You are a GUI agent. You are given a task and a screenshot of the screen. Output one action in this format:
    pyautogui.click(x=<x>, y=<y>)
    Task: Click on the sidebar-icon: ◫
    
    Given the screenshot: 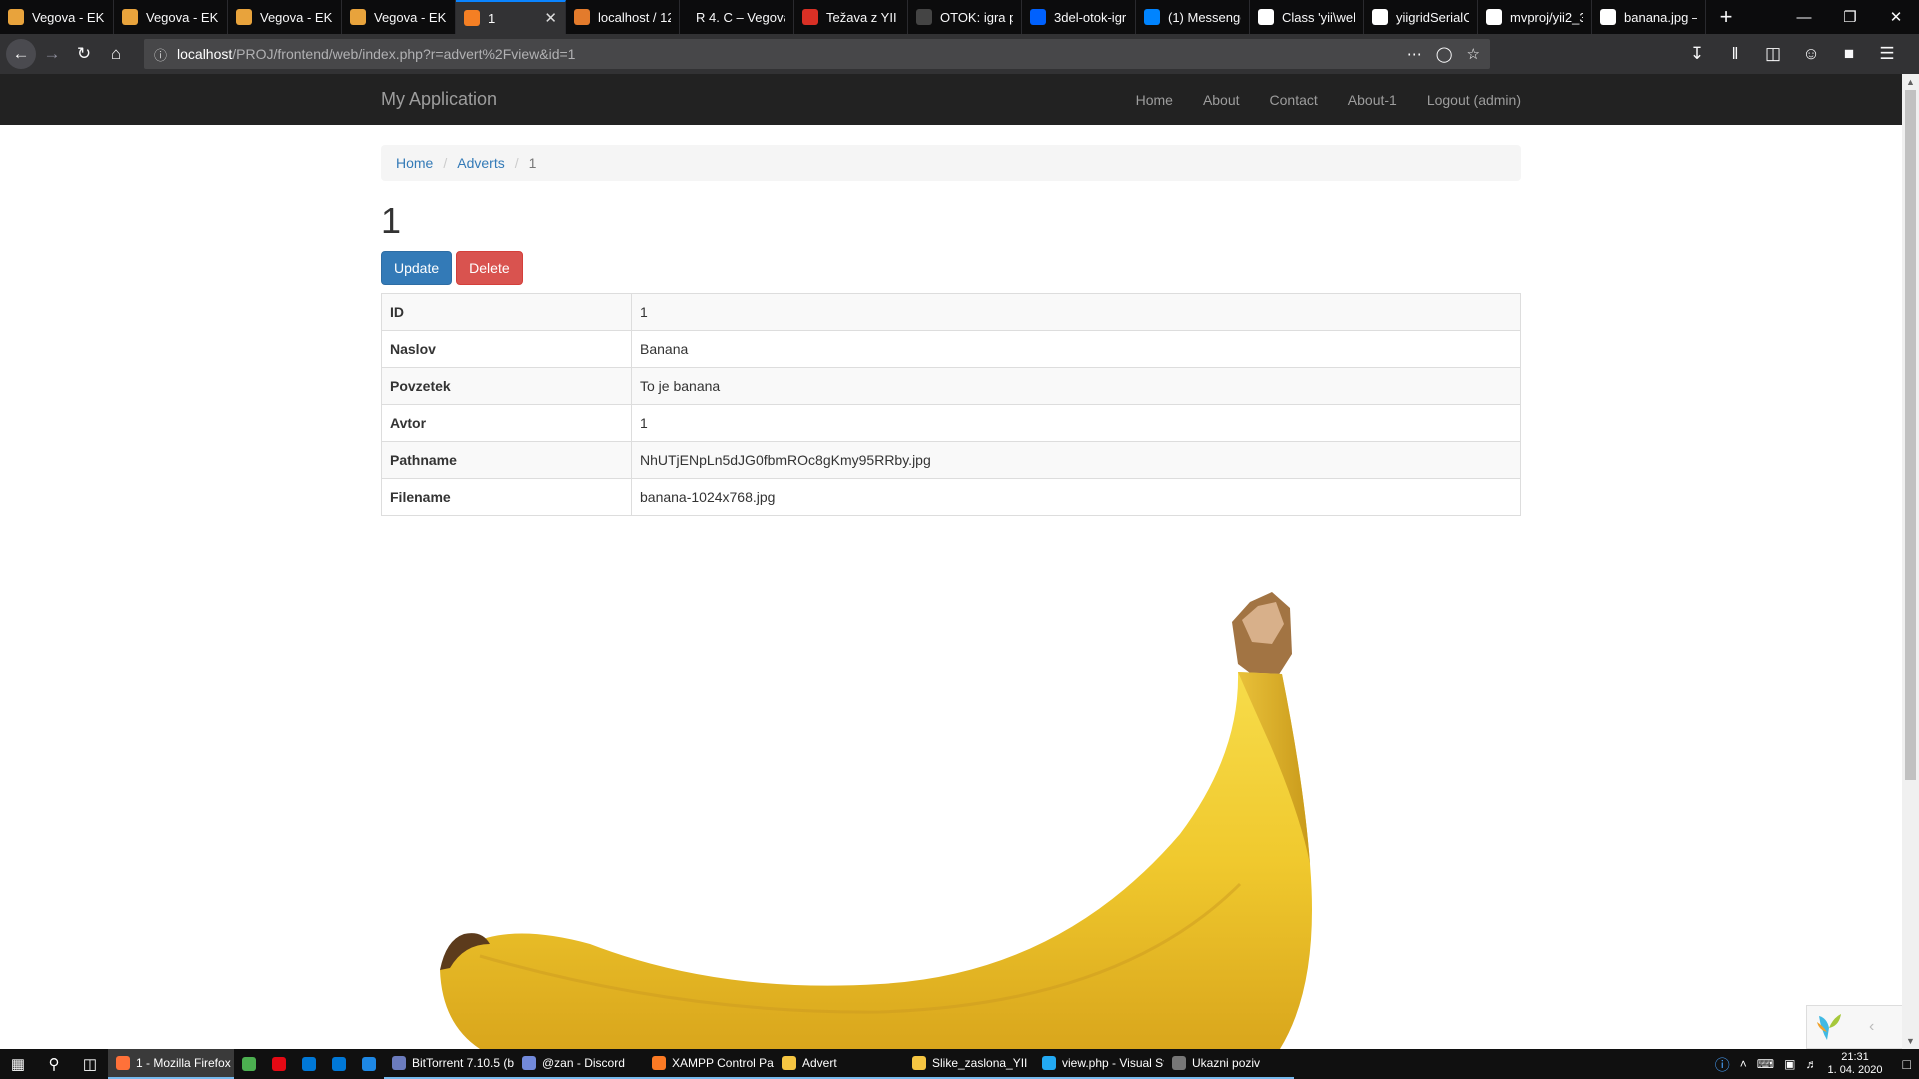 What is the action you would take?
    pyautogui.click(x=1773, y=54)
    